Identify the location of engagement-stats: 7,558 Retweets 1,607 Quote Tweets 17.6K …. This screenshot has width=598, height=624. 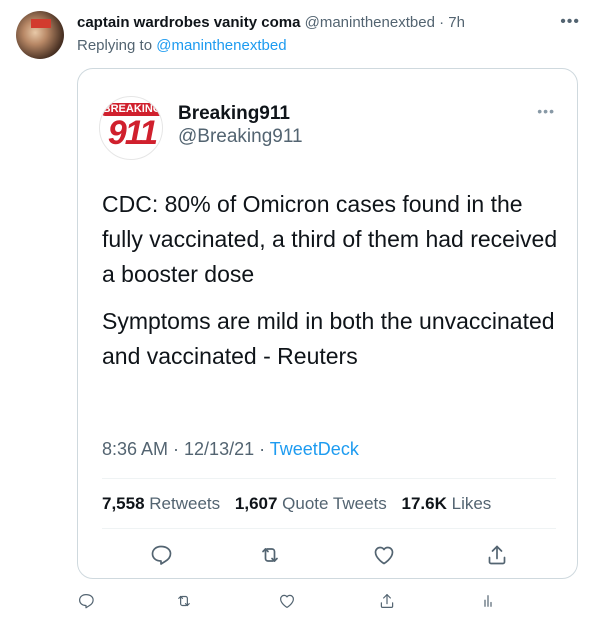
(301, 504).